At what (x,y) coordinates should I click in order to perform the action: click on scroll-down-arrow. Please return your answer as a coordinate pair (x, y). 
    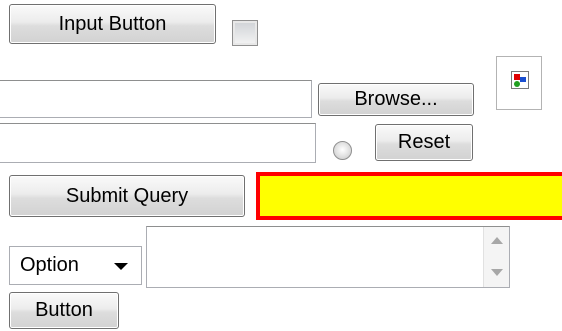
    Looking at the image, I should click on (497, 273).